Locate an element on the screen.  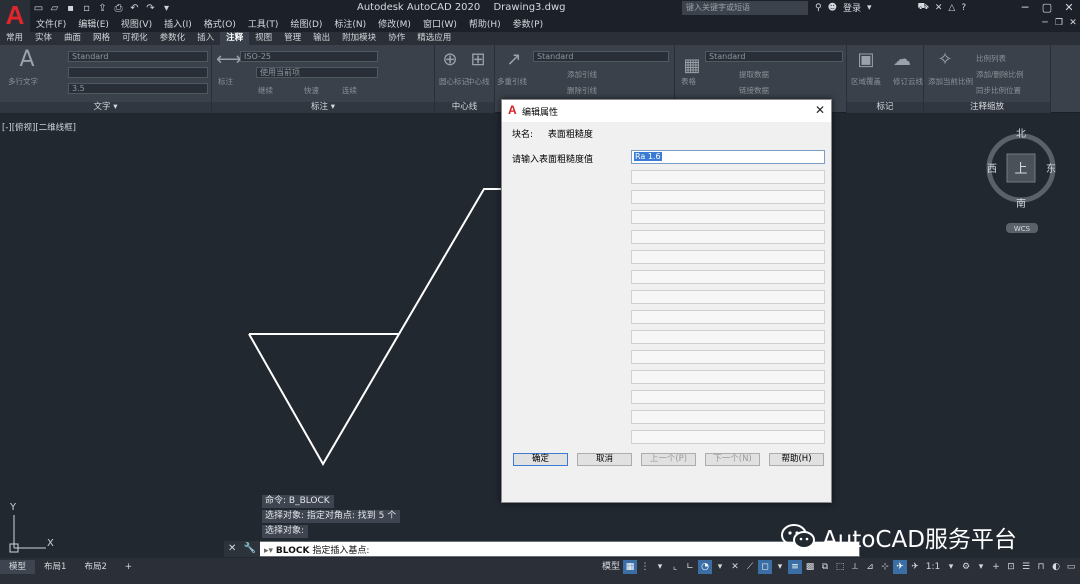
leader-style-select: Standard is located at coordinates (601, 56).